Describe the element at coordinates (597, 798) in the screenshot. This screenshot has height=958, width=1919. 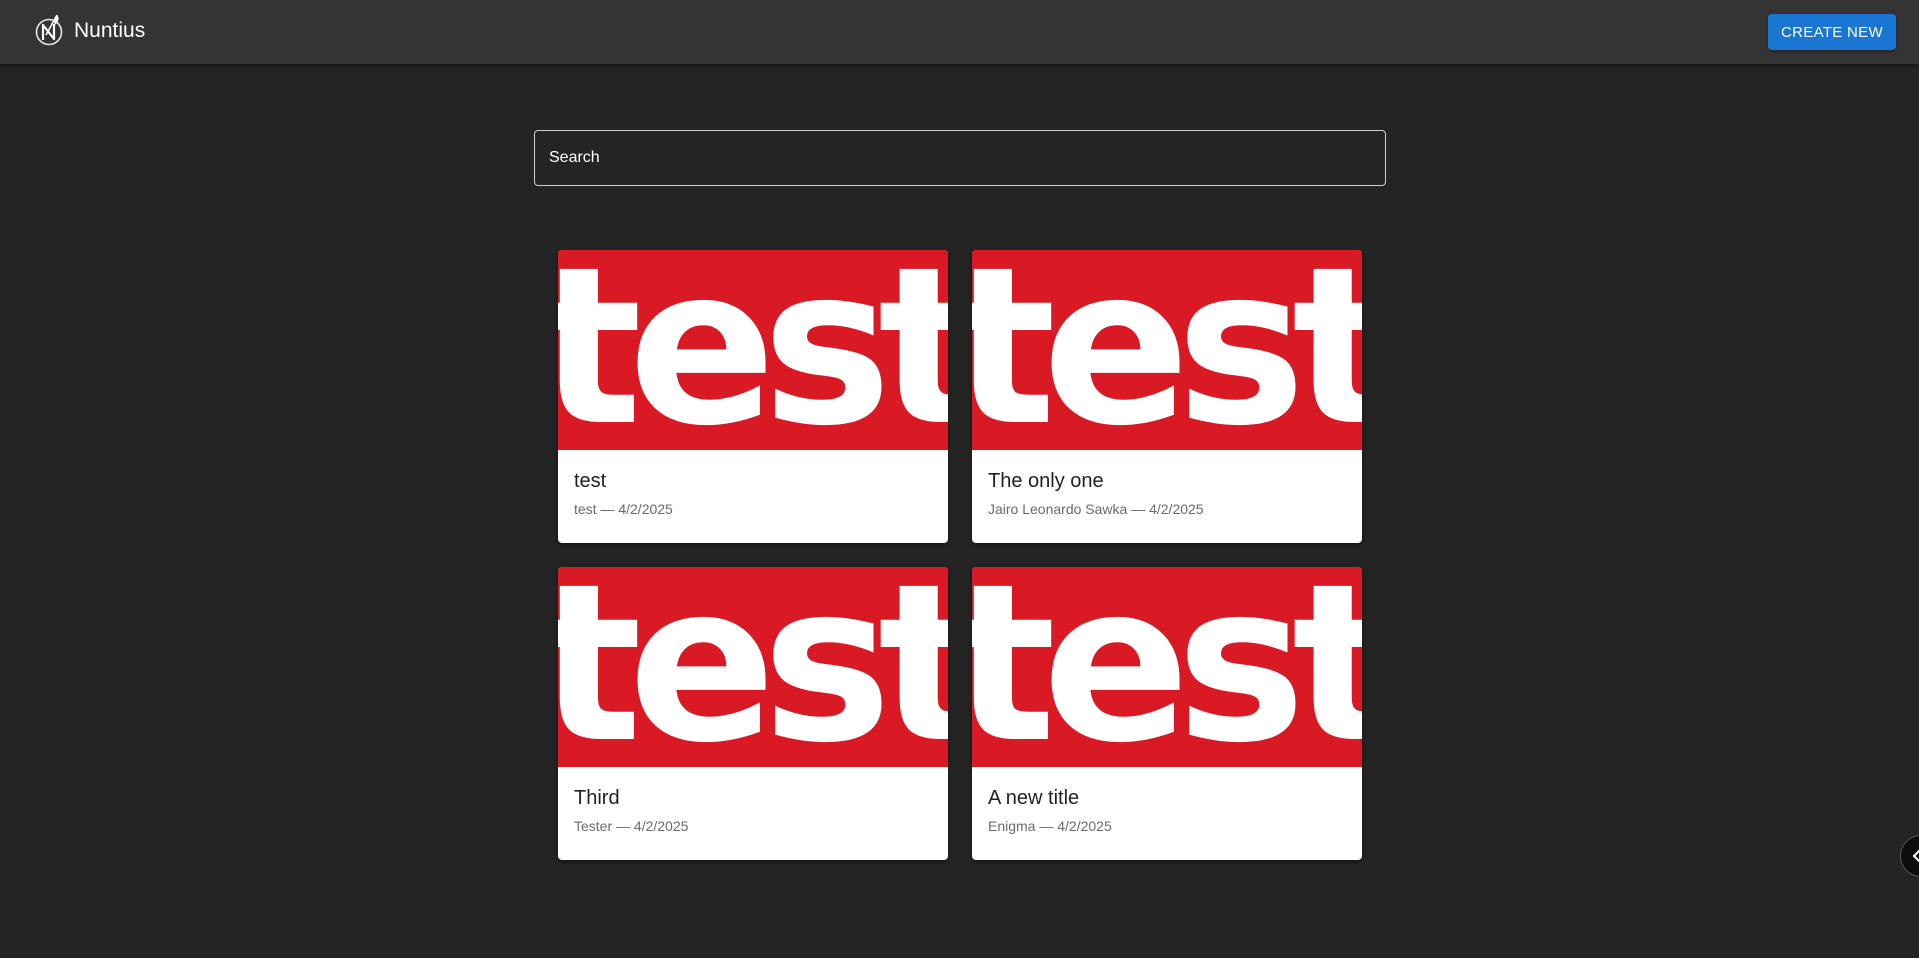
I see `post-title: Third` at that location.